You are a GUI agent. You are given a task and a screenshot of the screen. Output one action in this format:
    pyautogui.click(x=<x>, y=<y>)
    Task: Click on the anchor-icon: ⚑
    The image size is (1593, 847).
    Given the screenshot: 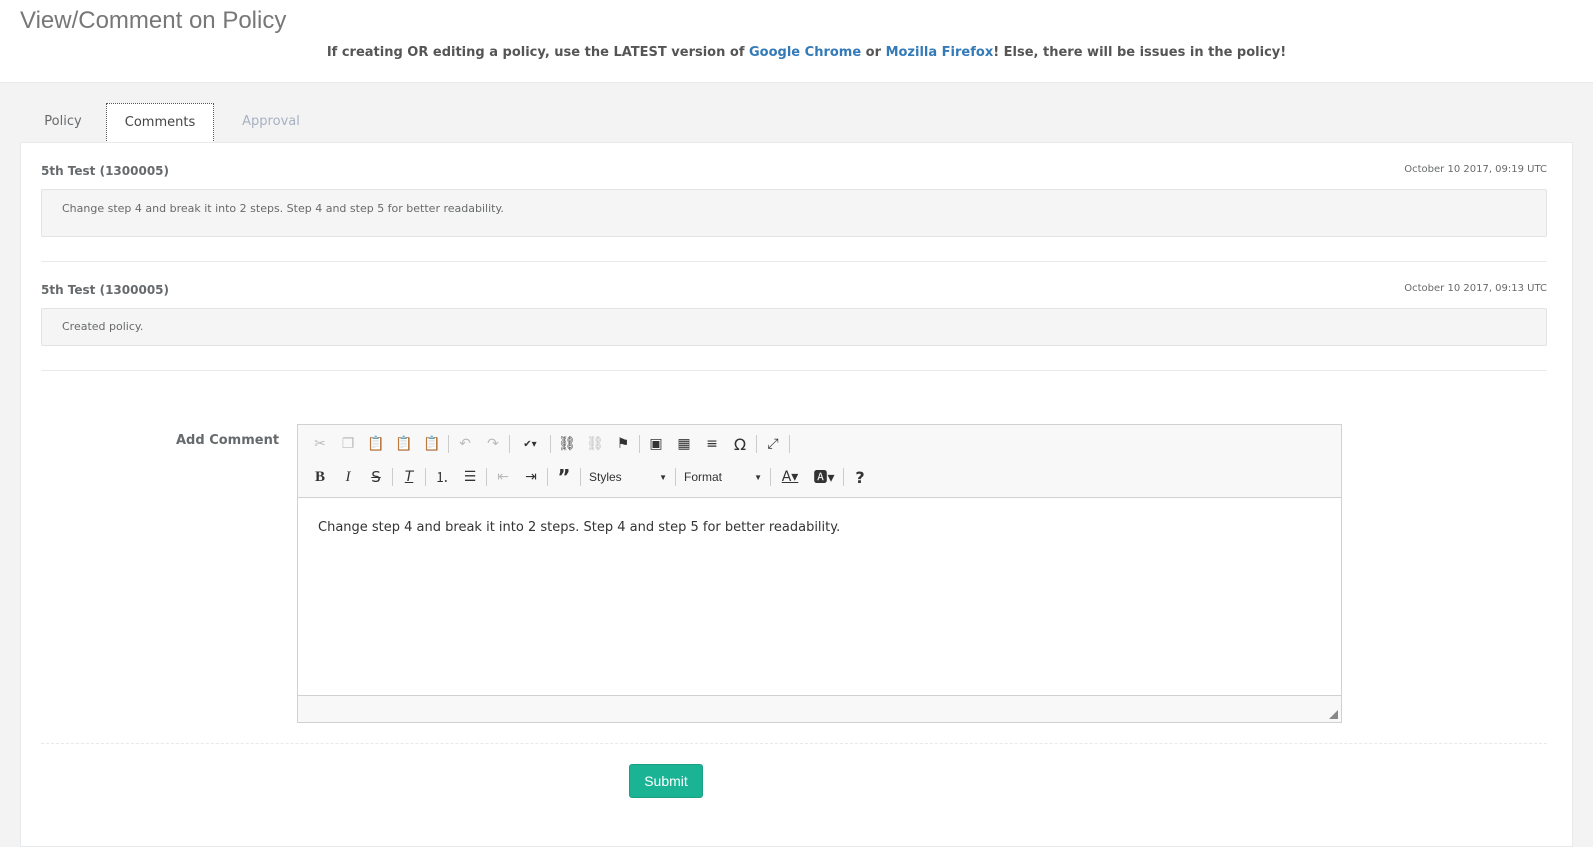 What is the action you would take?
    pyautogui.click(x=623, y=444)
    